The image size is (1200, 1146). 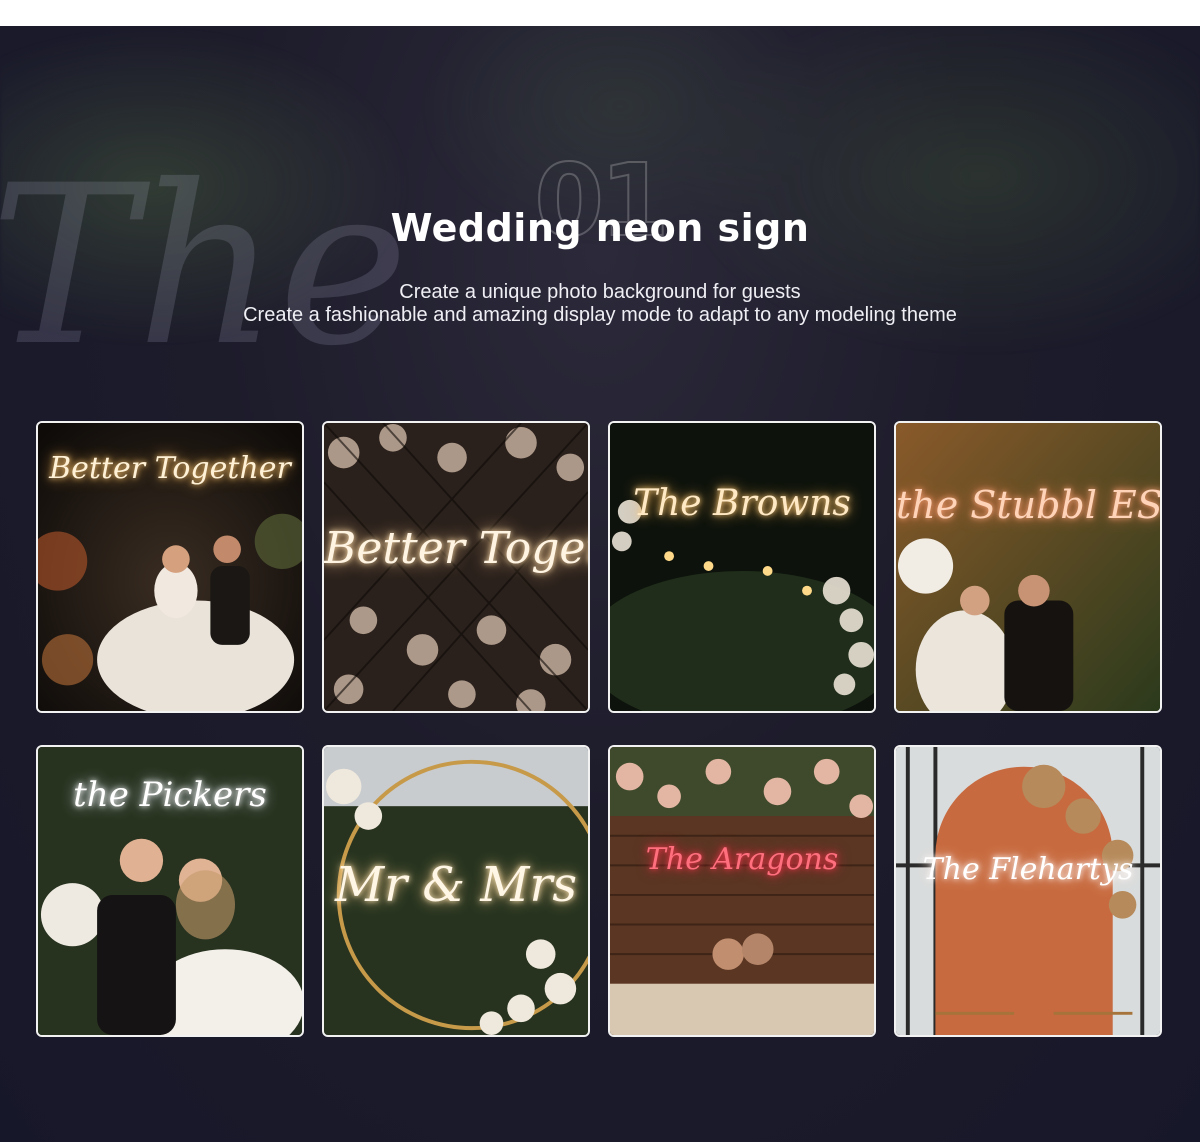 I want to click on gallery-photo-5: the Pickers, so click(x=170, y=891).